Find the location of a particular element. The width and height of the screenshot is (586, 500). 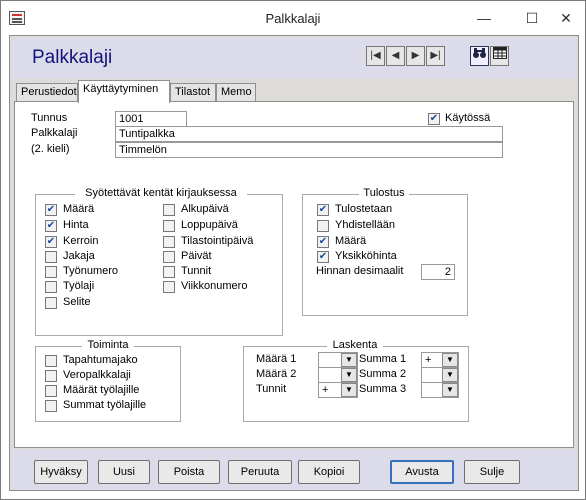

kieli-field: Timmelön is located at coordinates (309, 150).